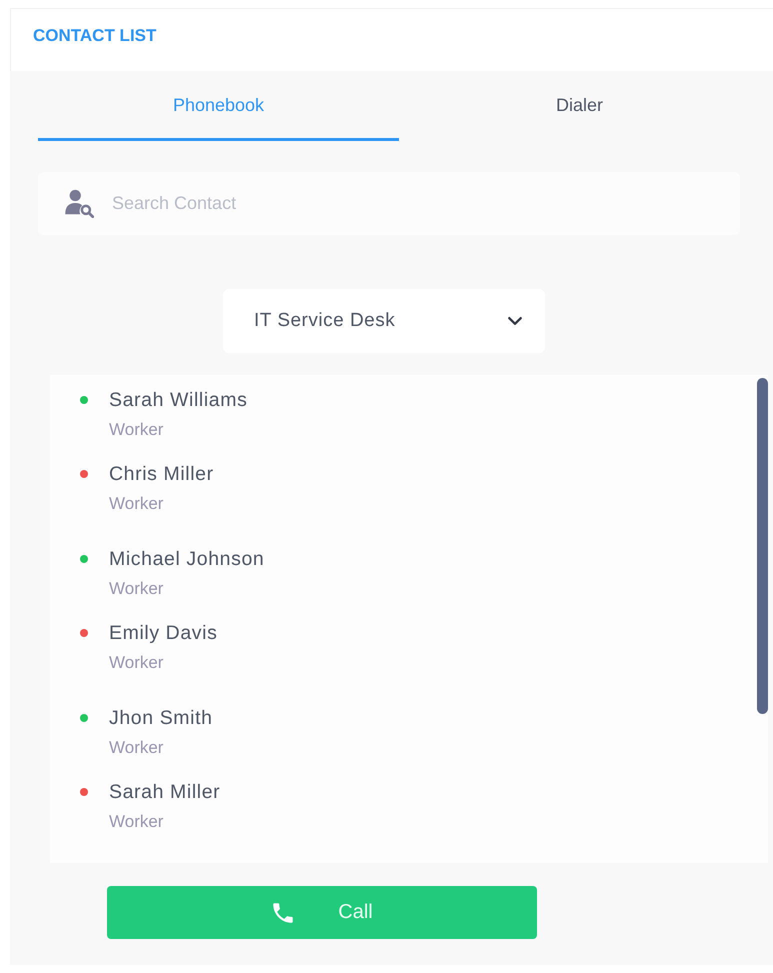  I want to click on search-field: Search Contact, so click(389, 203).